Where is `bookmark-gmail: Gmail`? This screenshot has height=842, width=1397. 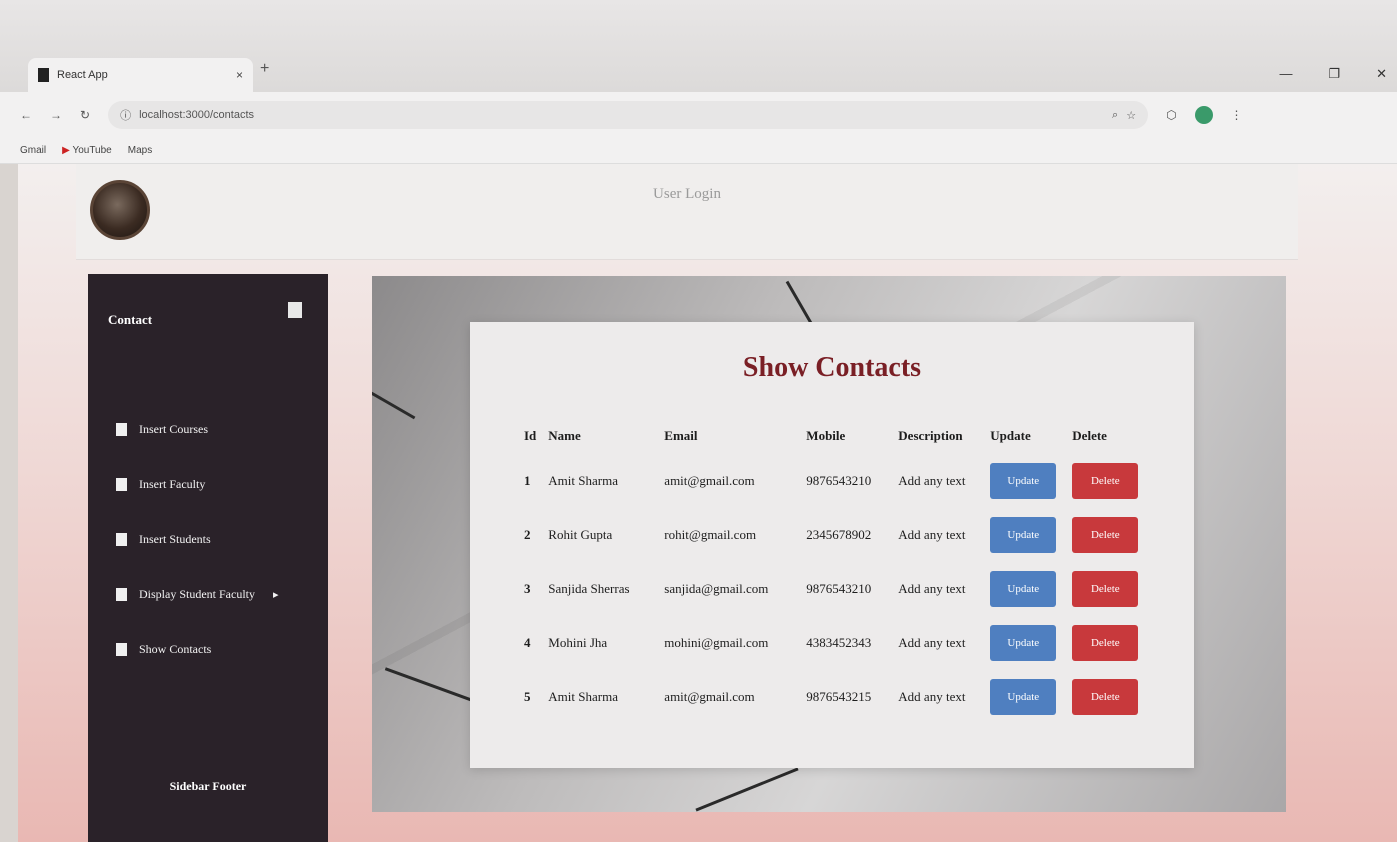
bookmark-gmail: Gmail is located at coordinates (33, 150).